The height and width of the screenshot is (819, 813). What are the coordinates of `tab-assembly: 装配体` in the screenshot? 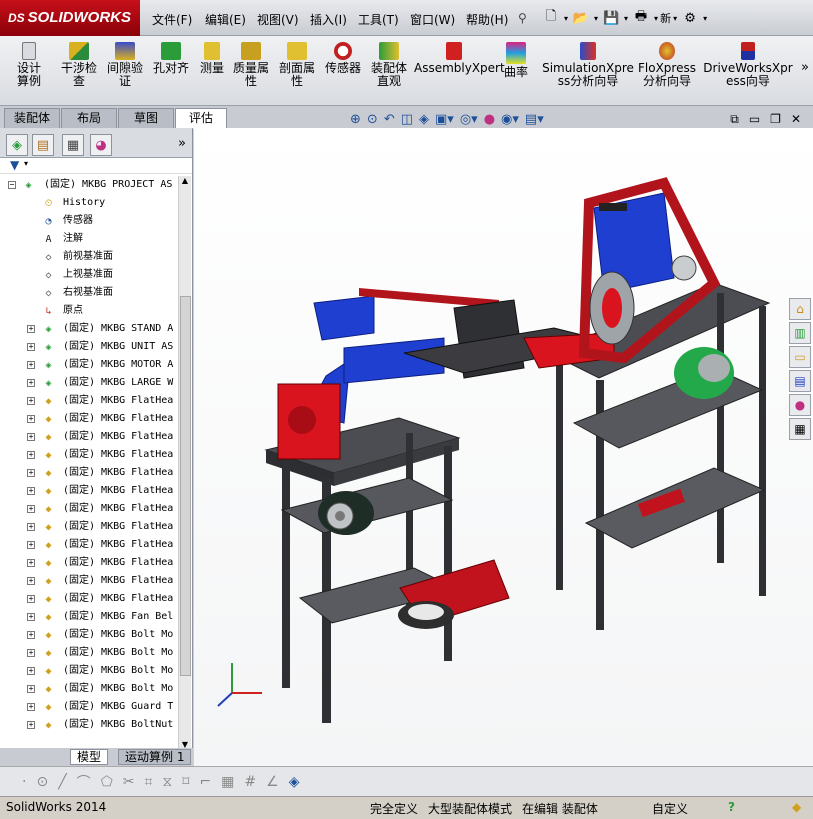 It's located at (32, 118).